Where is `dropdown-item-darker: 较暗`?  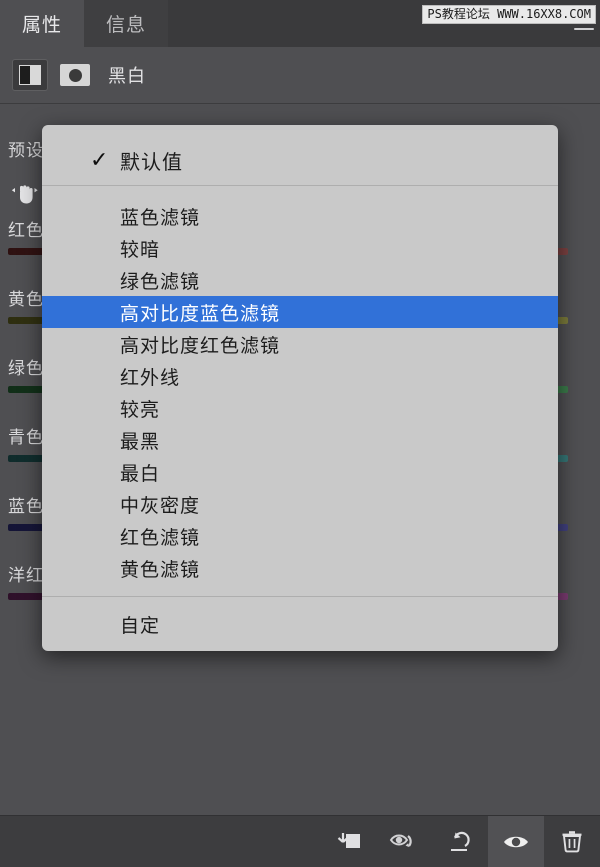 dropdown-item-darker: 较暗 is located at coordinates (300, 248).